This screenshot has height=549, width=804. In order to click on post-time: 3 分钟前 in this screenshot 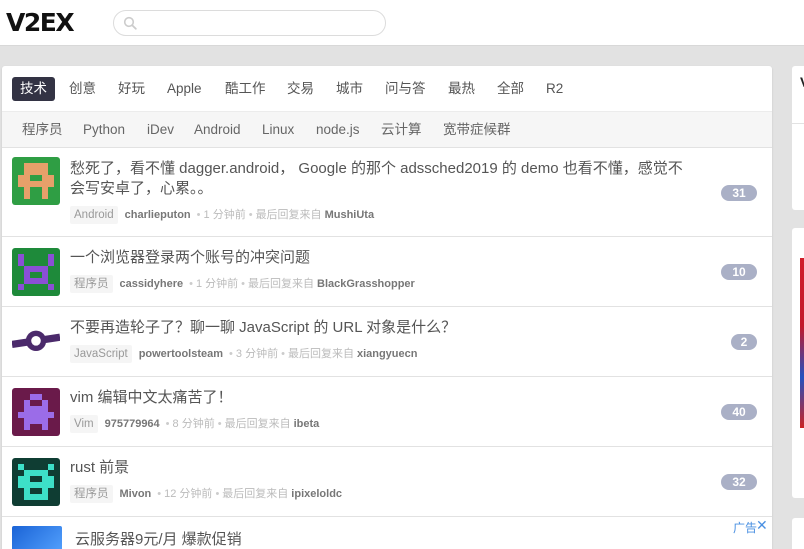, I will do `click(257, 354)`.